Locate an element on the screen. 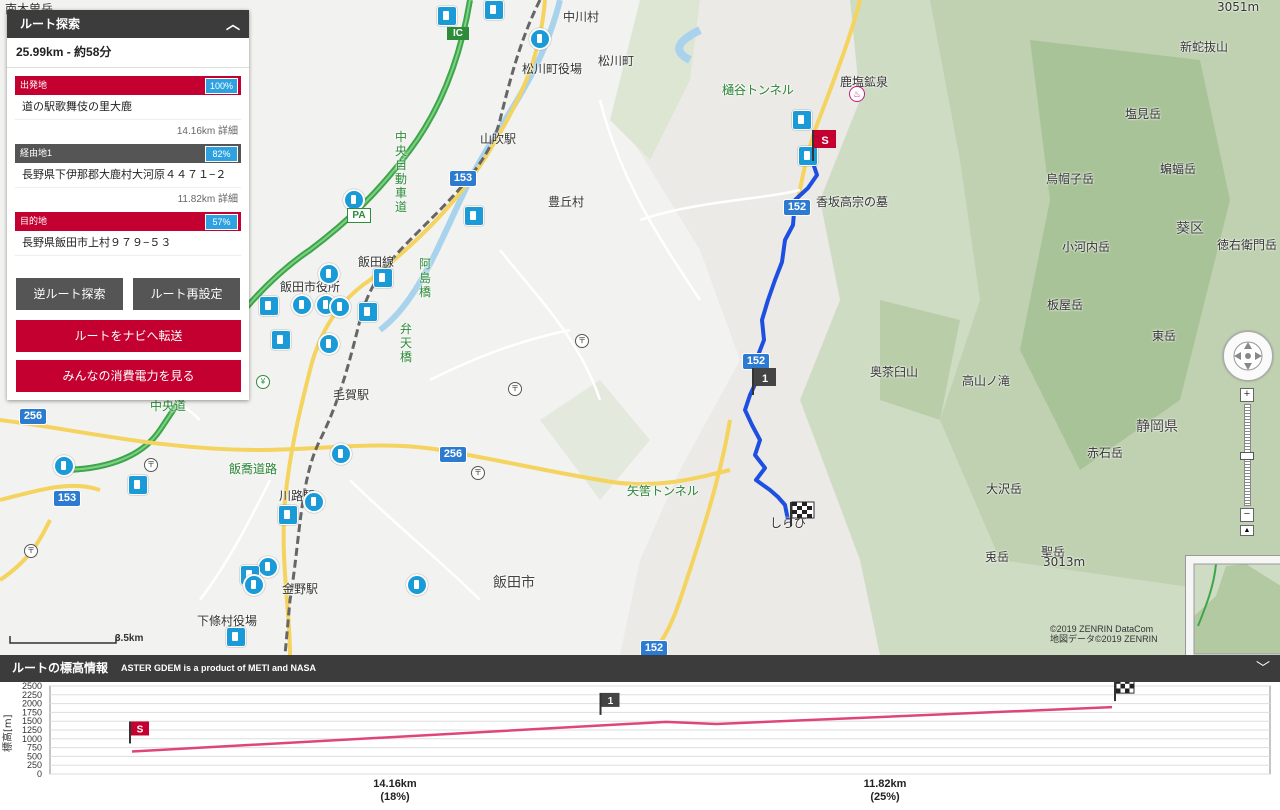  map-copyright: ©2019 ZENRIN DataCom 地図データ©2019 ZENRIN is located at coordinates (1104, 634).